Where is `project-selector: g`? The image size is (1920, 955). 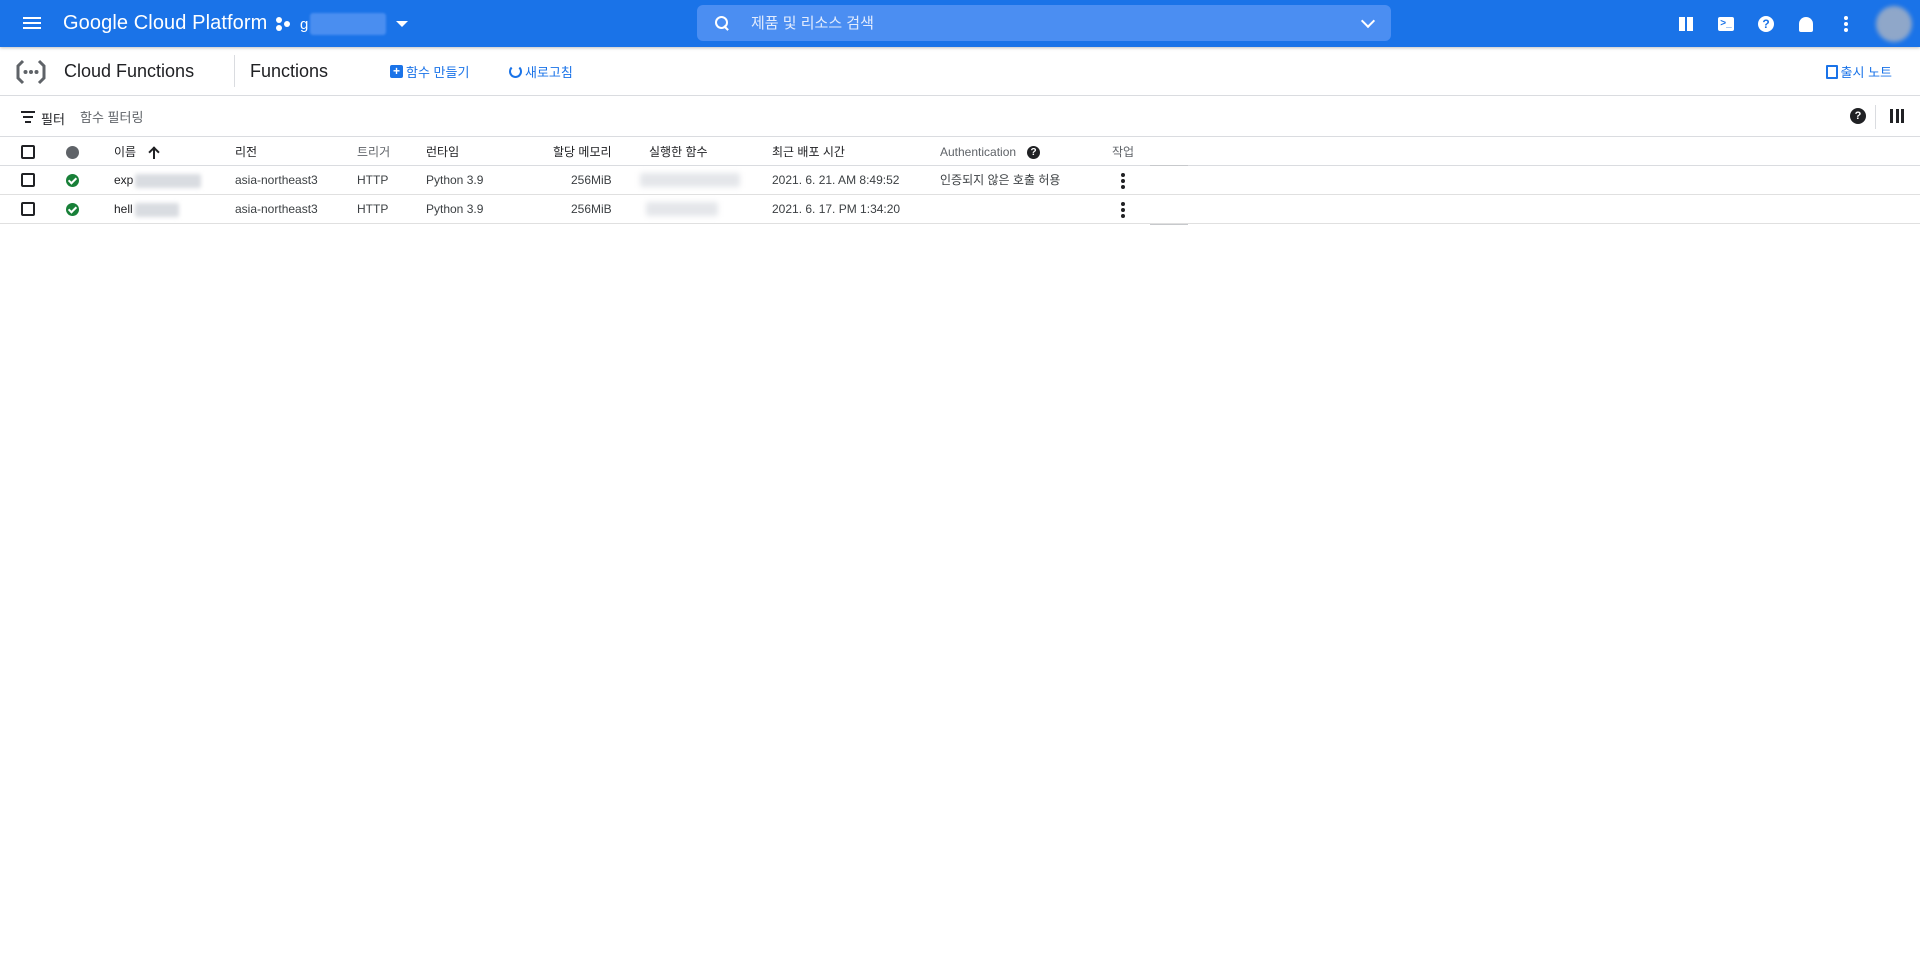 project-selector: g is located at coordinates (342, 24).